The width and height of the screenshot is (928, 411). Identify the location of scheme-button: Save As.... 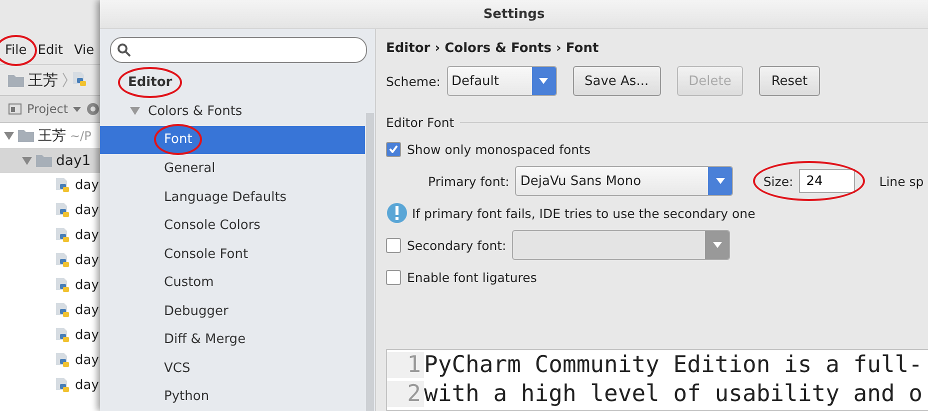
(616, 81).